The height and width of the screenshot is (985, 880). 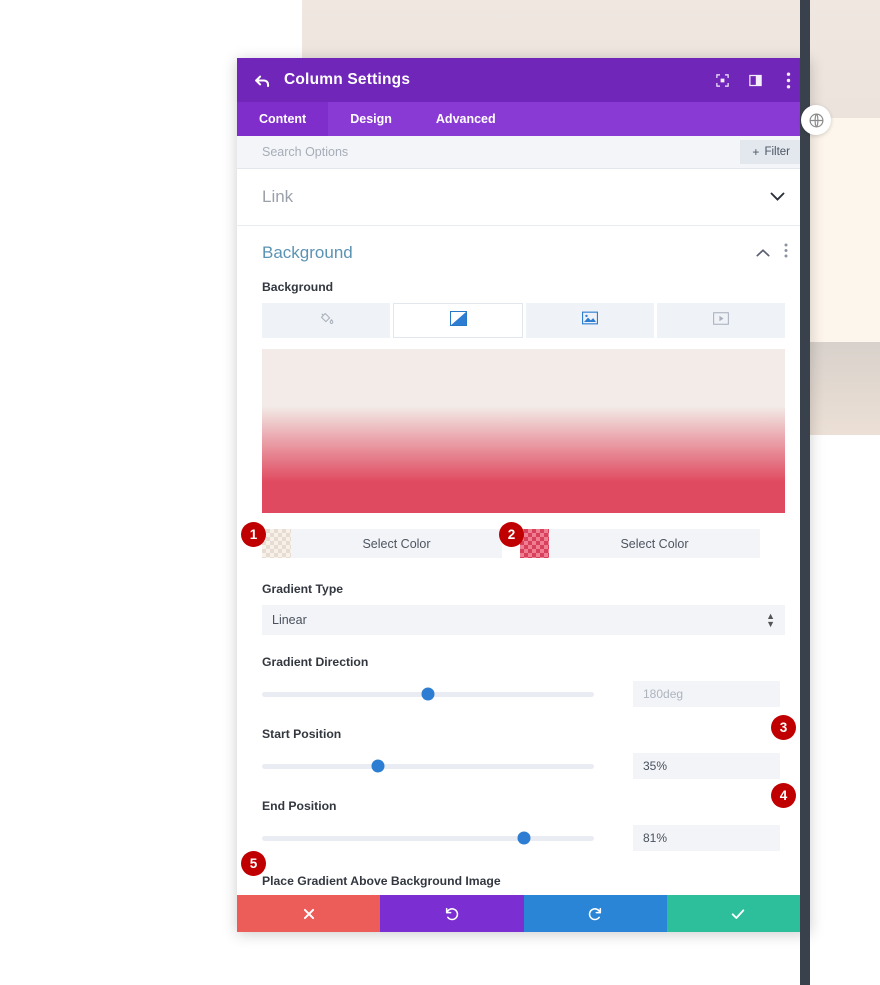 I want to click on gradient-end-color-picker: Select Color, so click(x=640, y=543).